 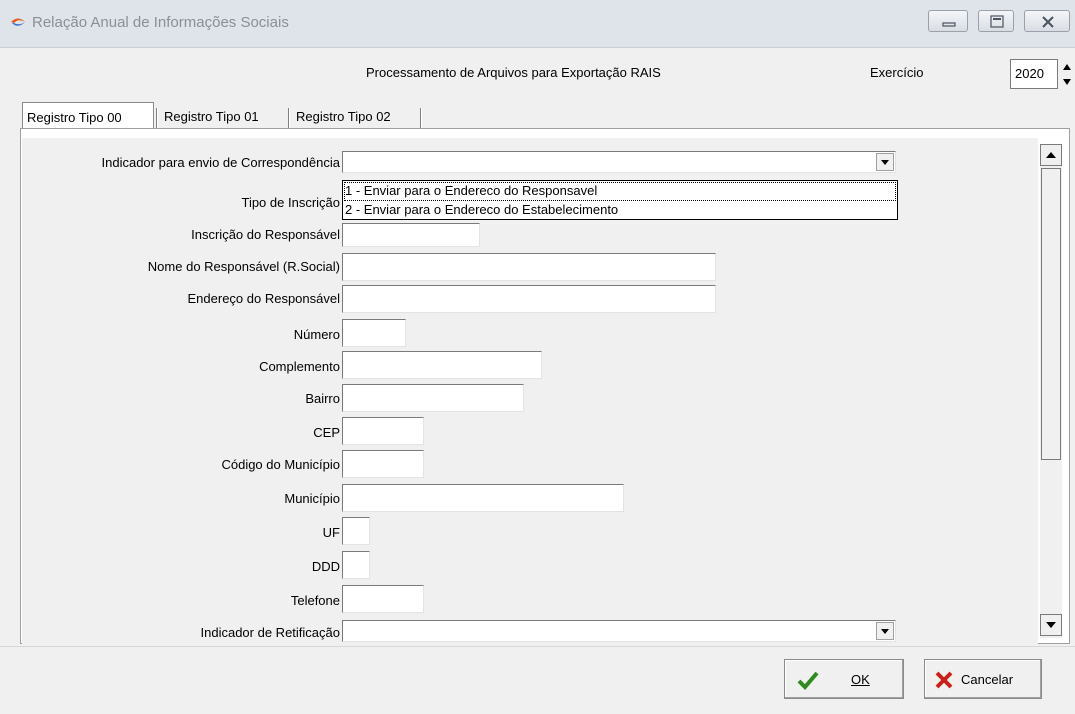 I want to click on field-label: Indicador para envio de Correspondência, so click(x=221, y=162).